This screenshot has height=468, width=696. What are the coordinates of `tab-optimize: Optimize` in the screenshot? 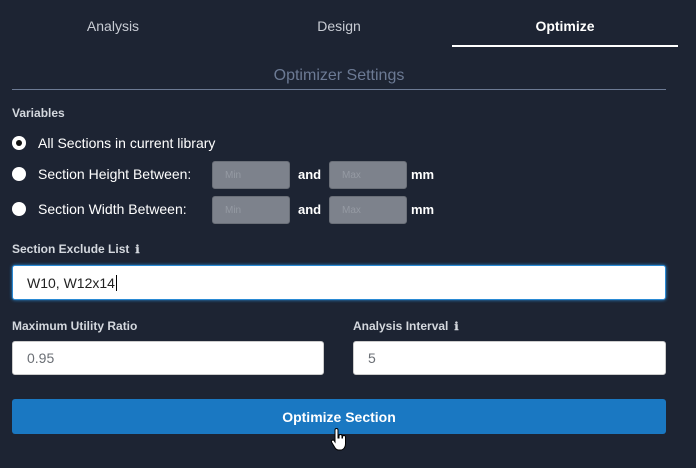 It's located at (565, 26).